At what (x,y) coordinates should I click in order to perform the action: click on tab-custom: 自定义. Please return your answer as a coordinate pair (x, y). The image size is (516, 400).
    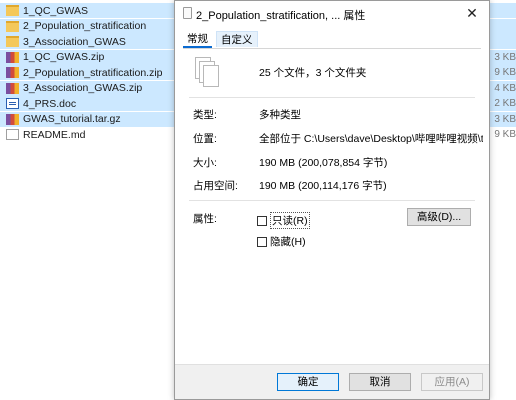
    Looking at the image, I should click on (237, 39).